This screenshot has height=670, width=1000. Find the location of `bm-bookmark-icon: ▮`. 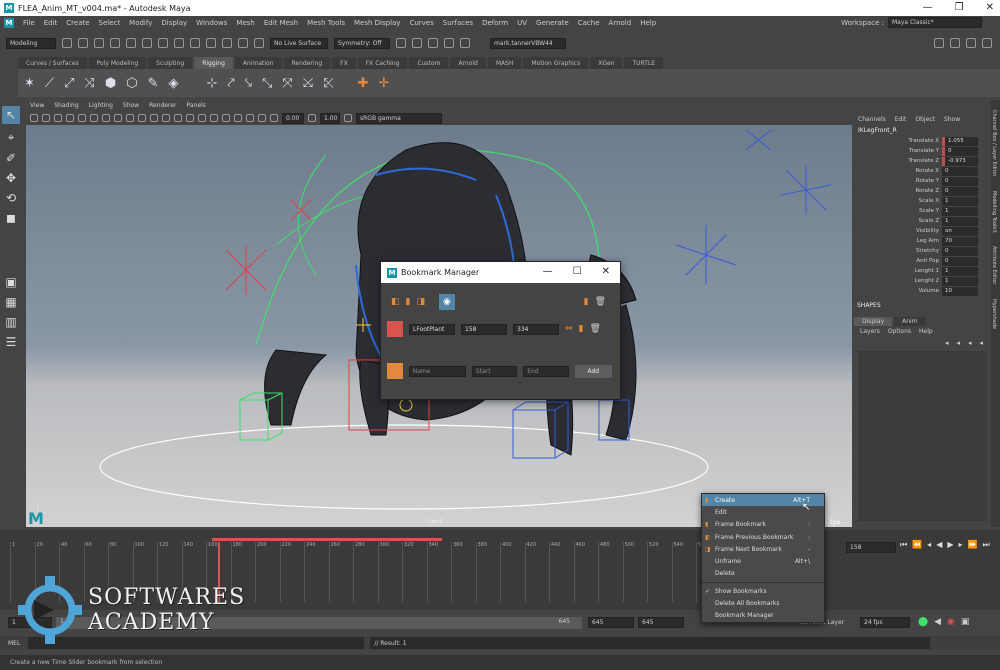

bm-bookmark-icon: ▮ is located at coordinates (586, 302).